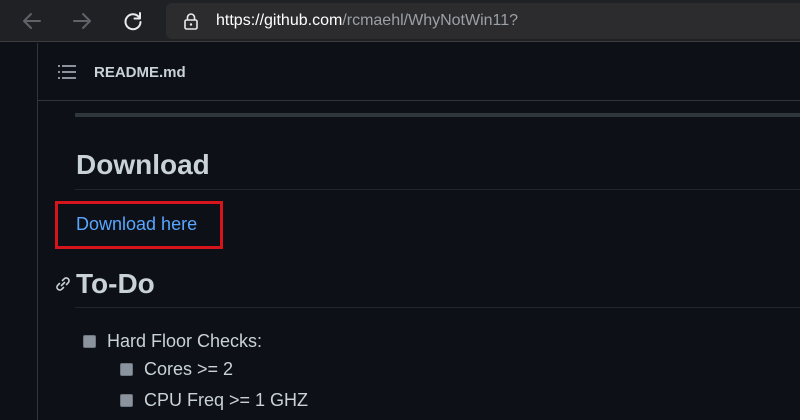 This screenshot has width=800, height=420. Describe the element at coordinates (185, 341) in the screenshot. I see `task-label: Hard Floor Checks:` at that location.